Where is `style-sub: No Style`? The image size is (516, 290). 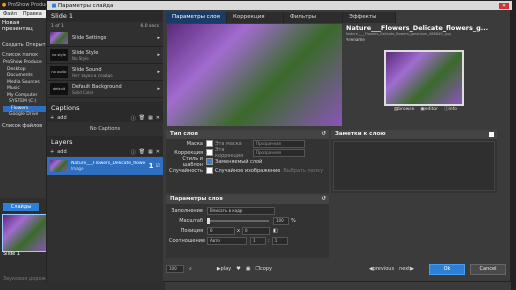
style-sub: No Style is located at coordinates (80, 58).